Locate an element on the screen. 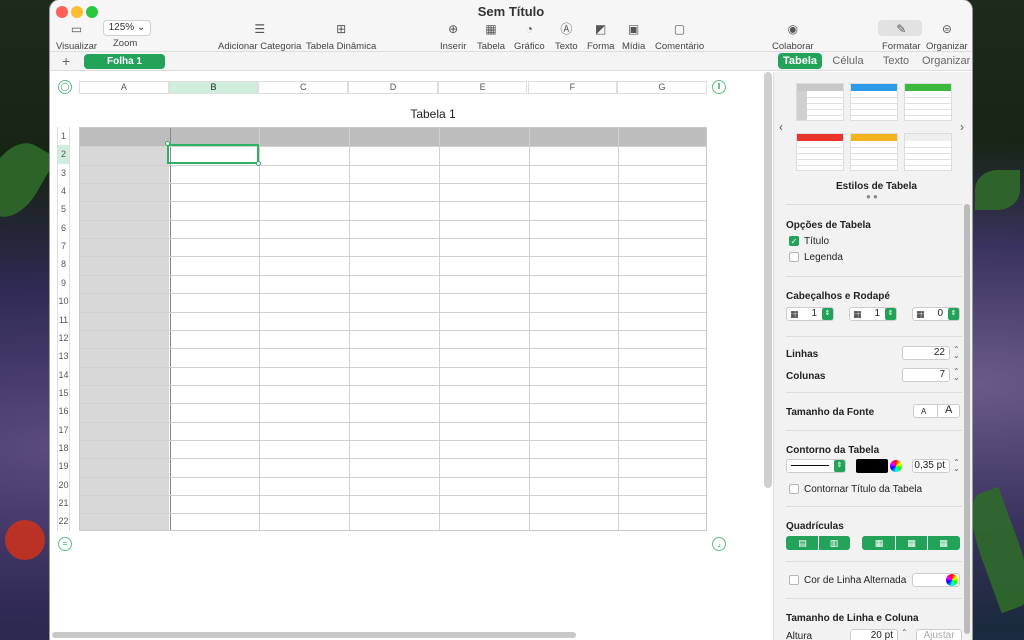 The image size is (1024, 640). row-header-12: 12 is located at coordinates (63, 338).